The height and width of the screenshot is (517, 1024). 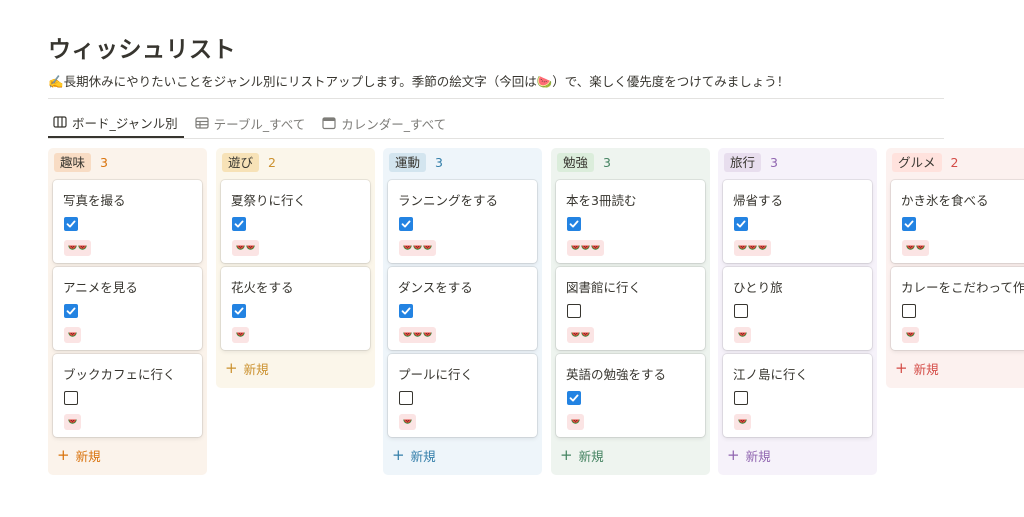 What do you see at coordinates (127, 308) in the screenshot?
I see `board-card: アニメを見る` at bounding box center [127, 308].